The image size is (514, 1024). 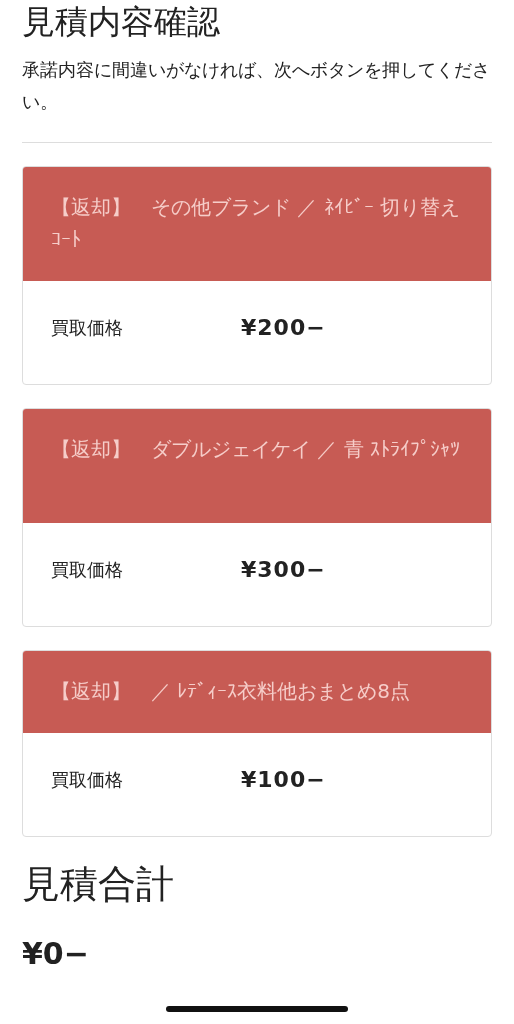 I want to click on home-indicator, so click(x=257, y=1009).